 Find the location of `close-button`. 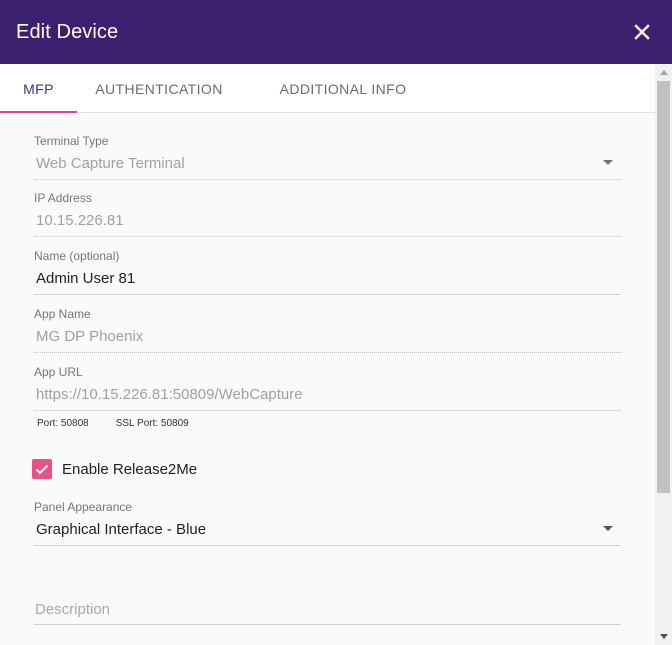

close-button is located at coordinates (642, 32).